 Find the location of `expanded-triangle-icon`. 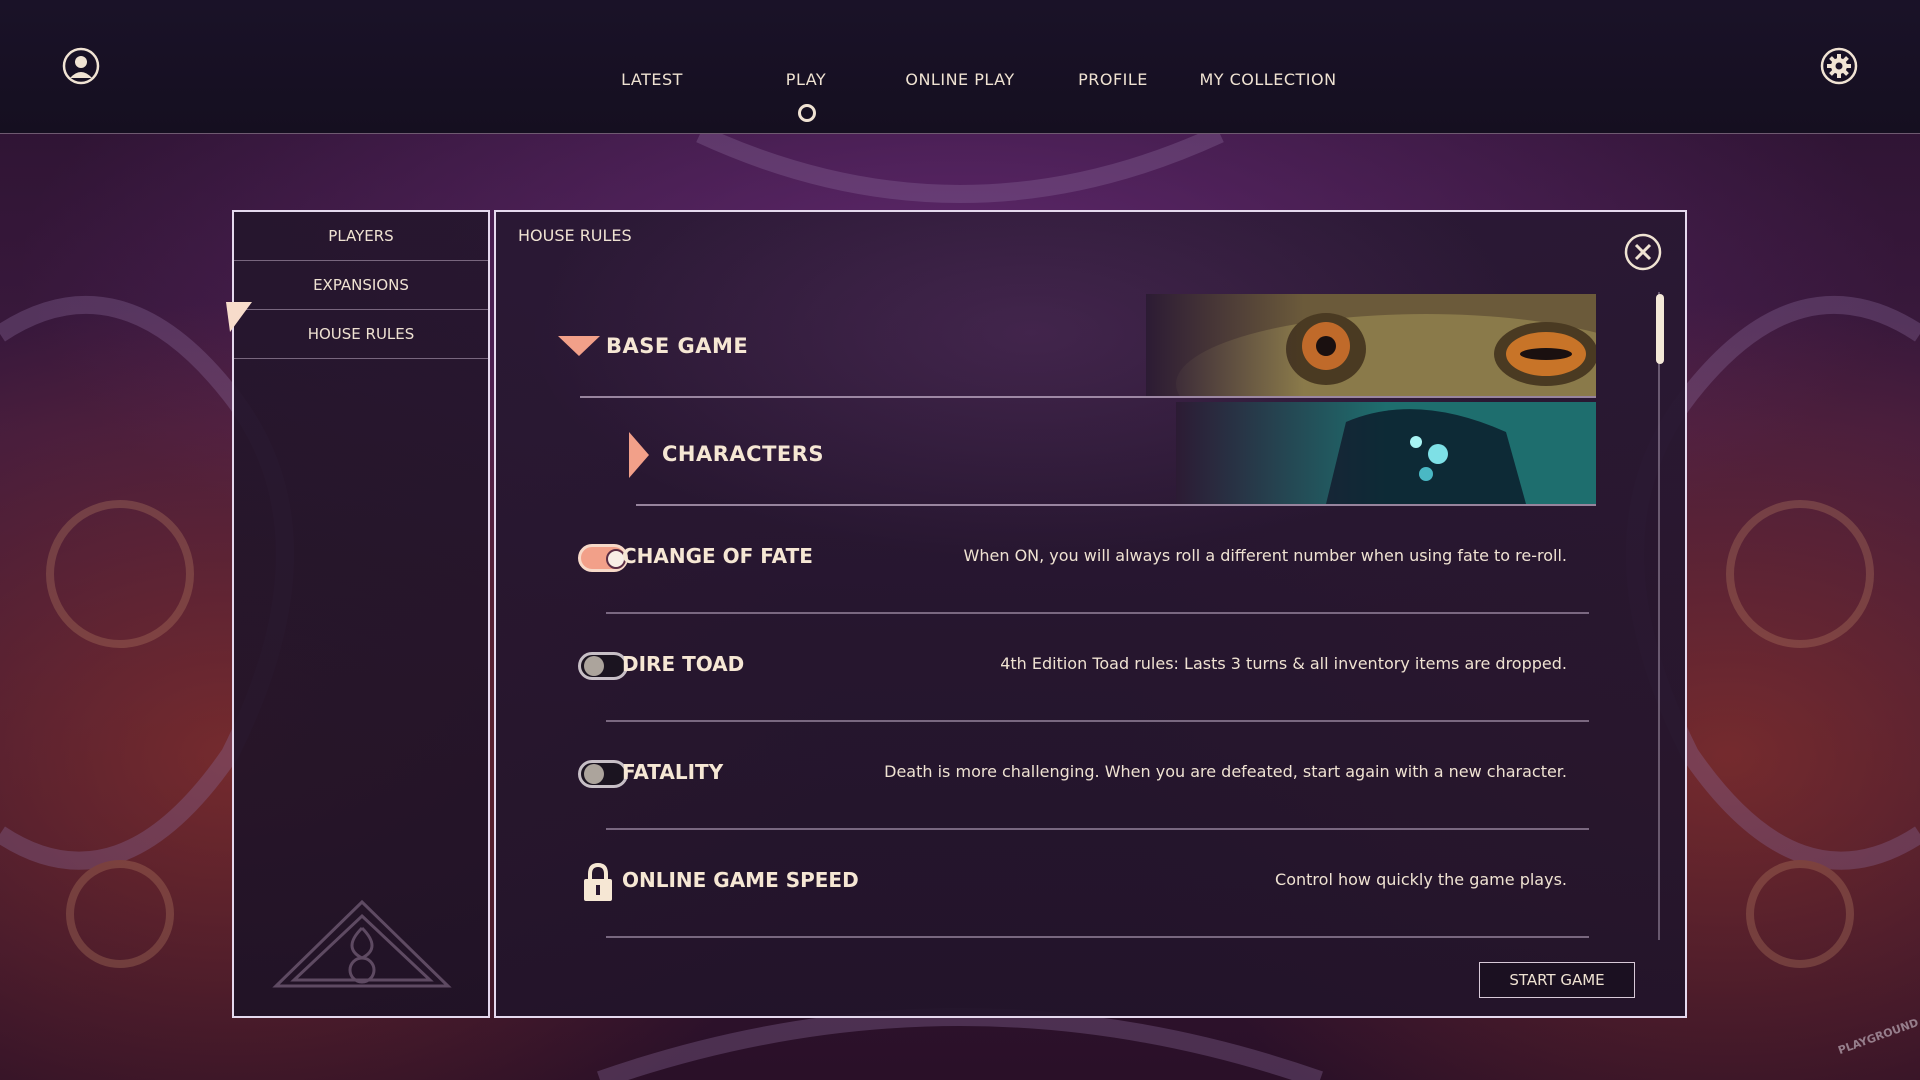

expanded-triangle-icon is located at coordinates (579, 346).